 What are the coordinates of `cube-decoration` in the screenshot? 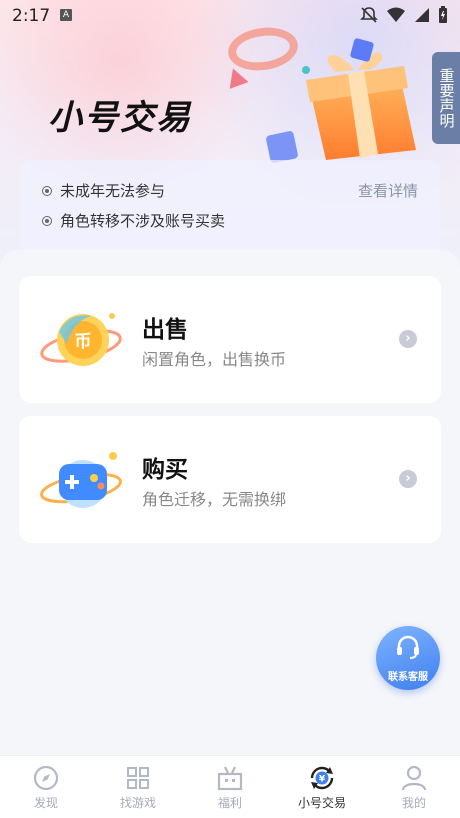 It's located at (282, 147).